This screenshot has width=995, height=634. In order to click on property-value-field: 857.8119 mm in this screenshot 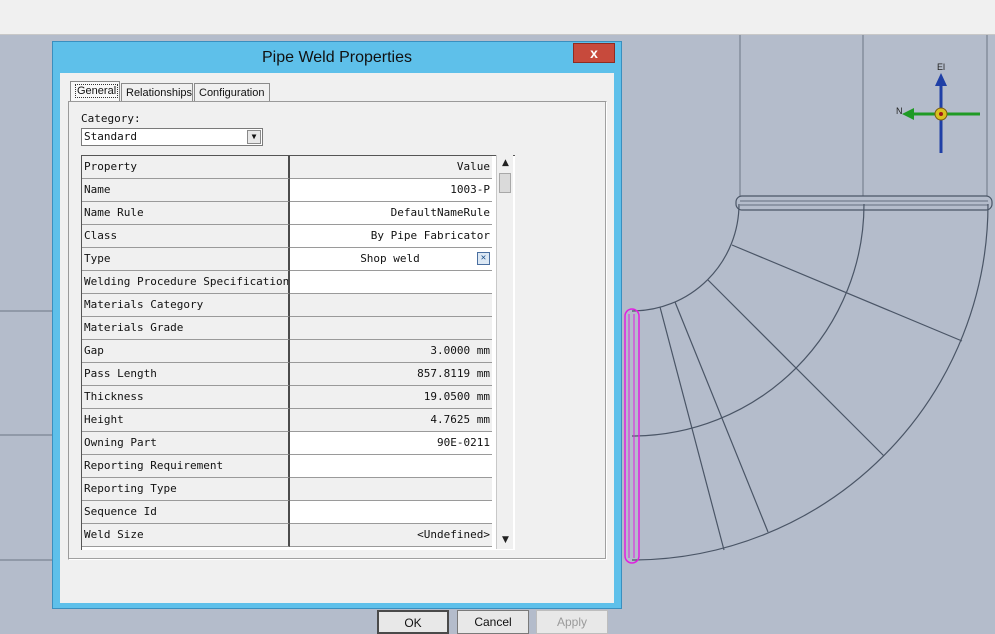, I will do `click(391, 374)`.